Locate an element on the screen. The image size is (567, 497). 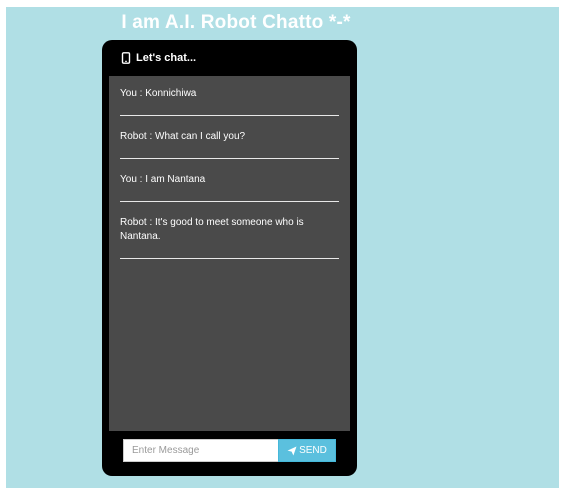
mobile-phone-icon is located at coordinates (126, 58).